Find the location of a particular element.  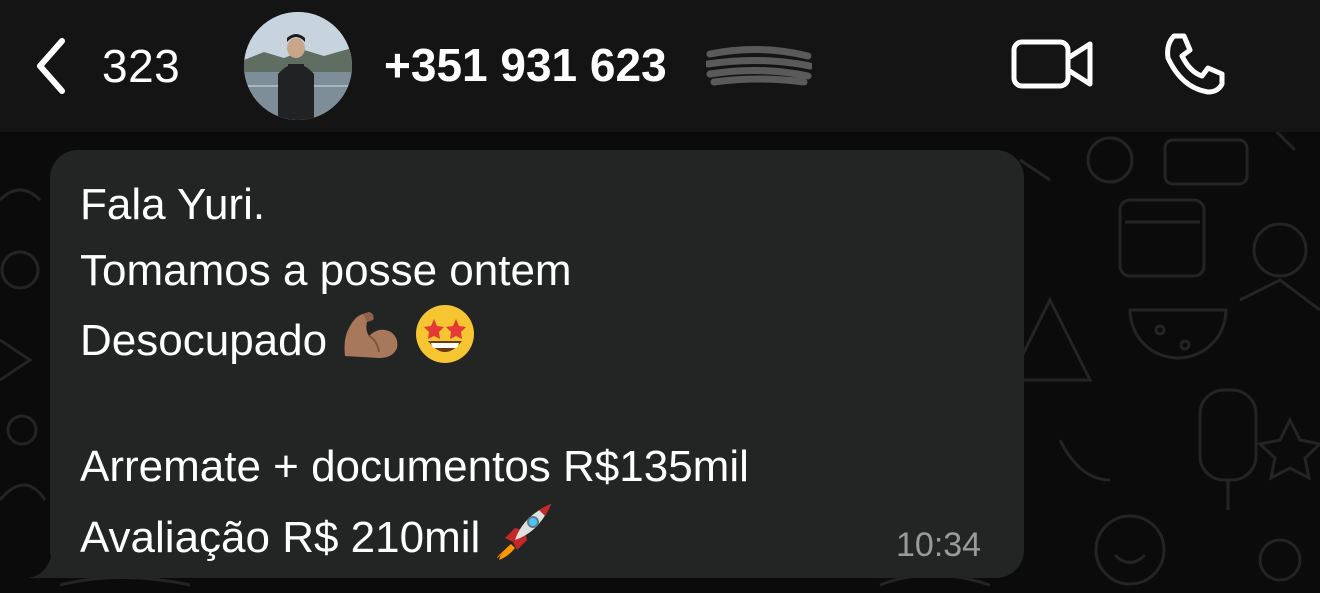

contact-name: +351 931 623 is located at coordinates (525, 65).